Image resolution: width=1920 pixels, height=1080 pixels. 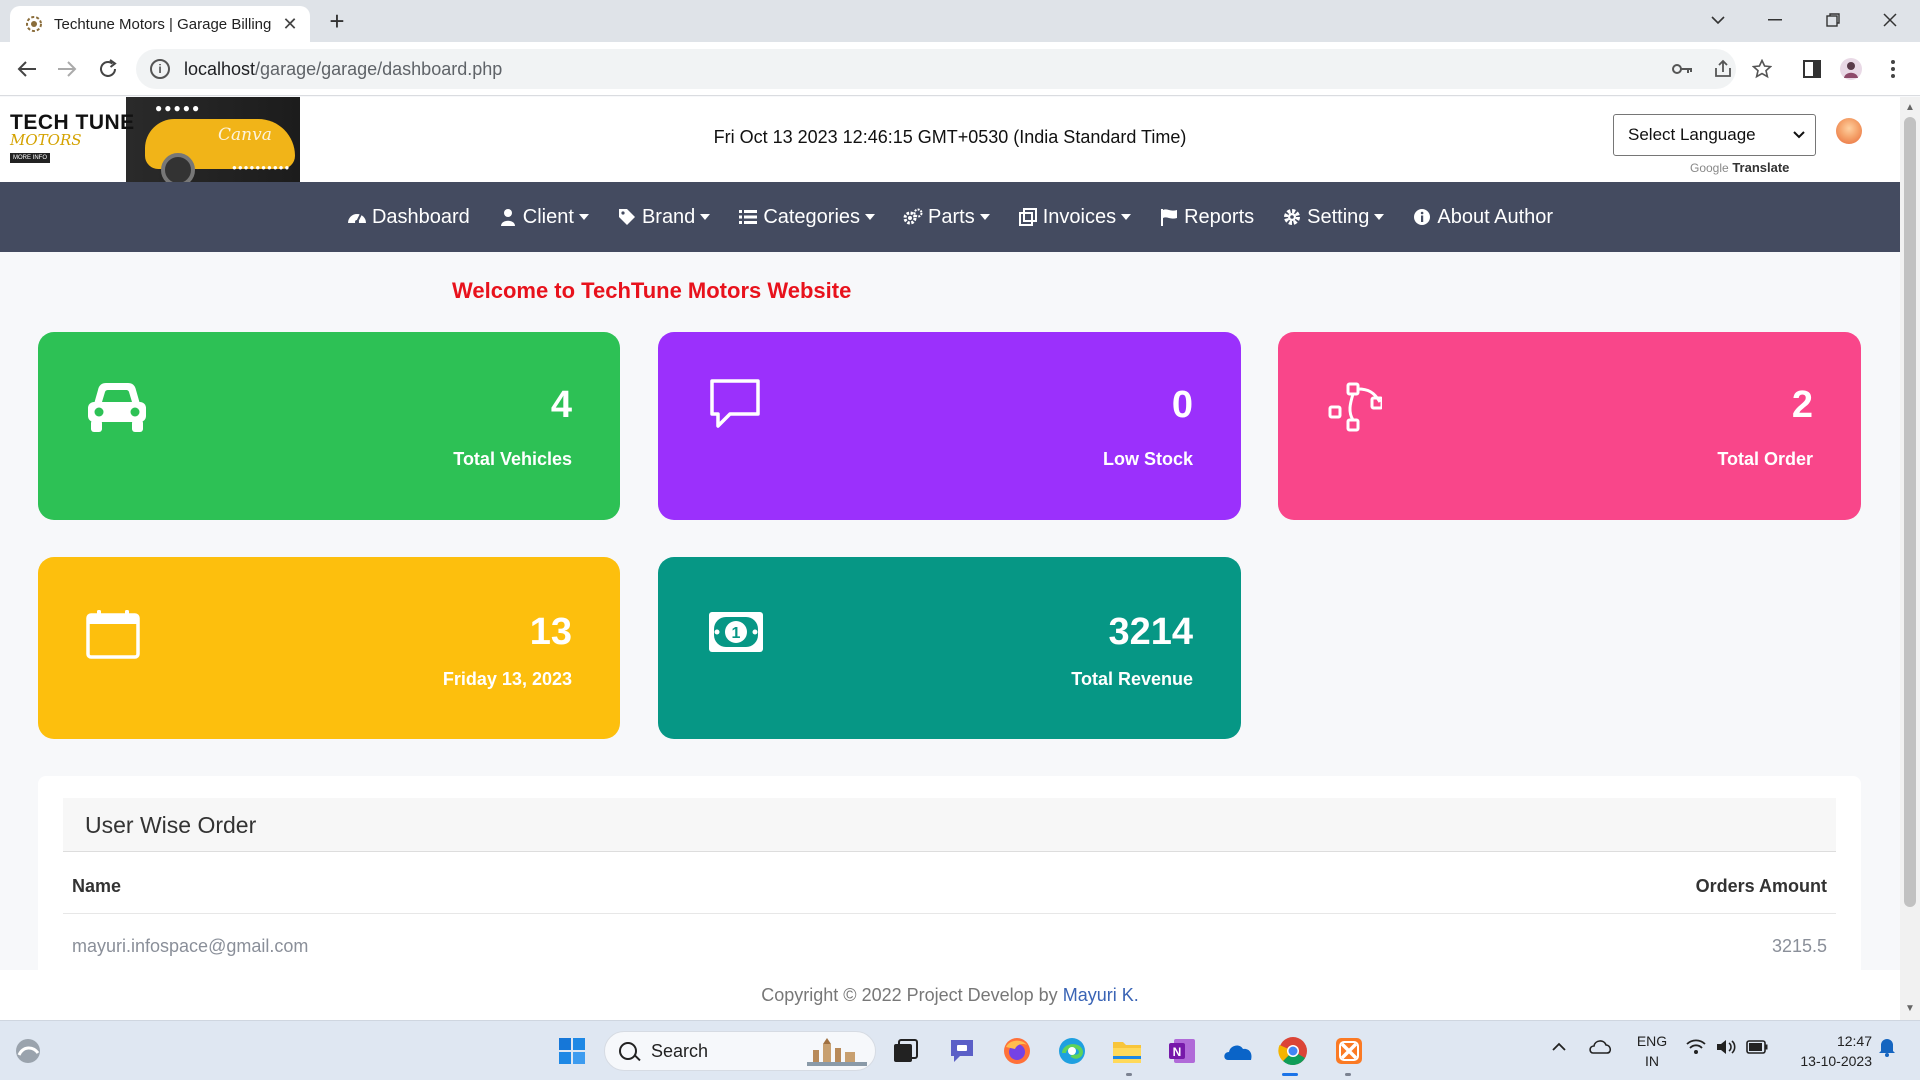 What do you see at coordinates (1683, 69) in the screenshot?
I see `key-icon` at bounding box center [1683, 69].